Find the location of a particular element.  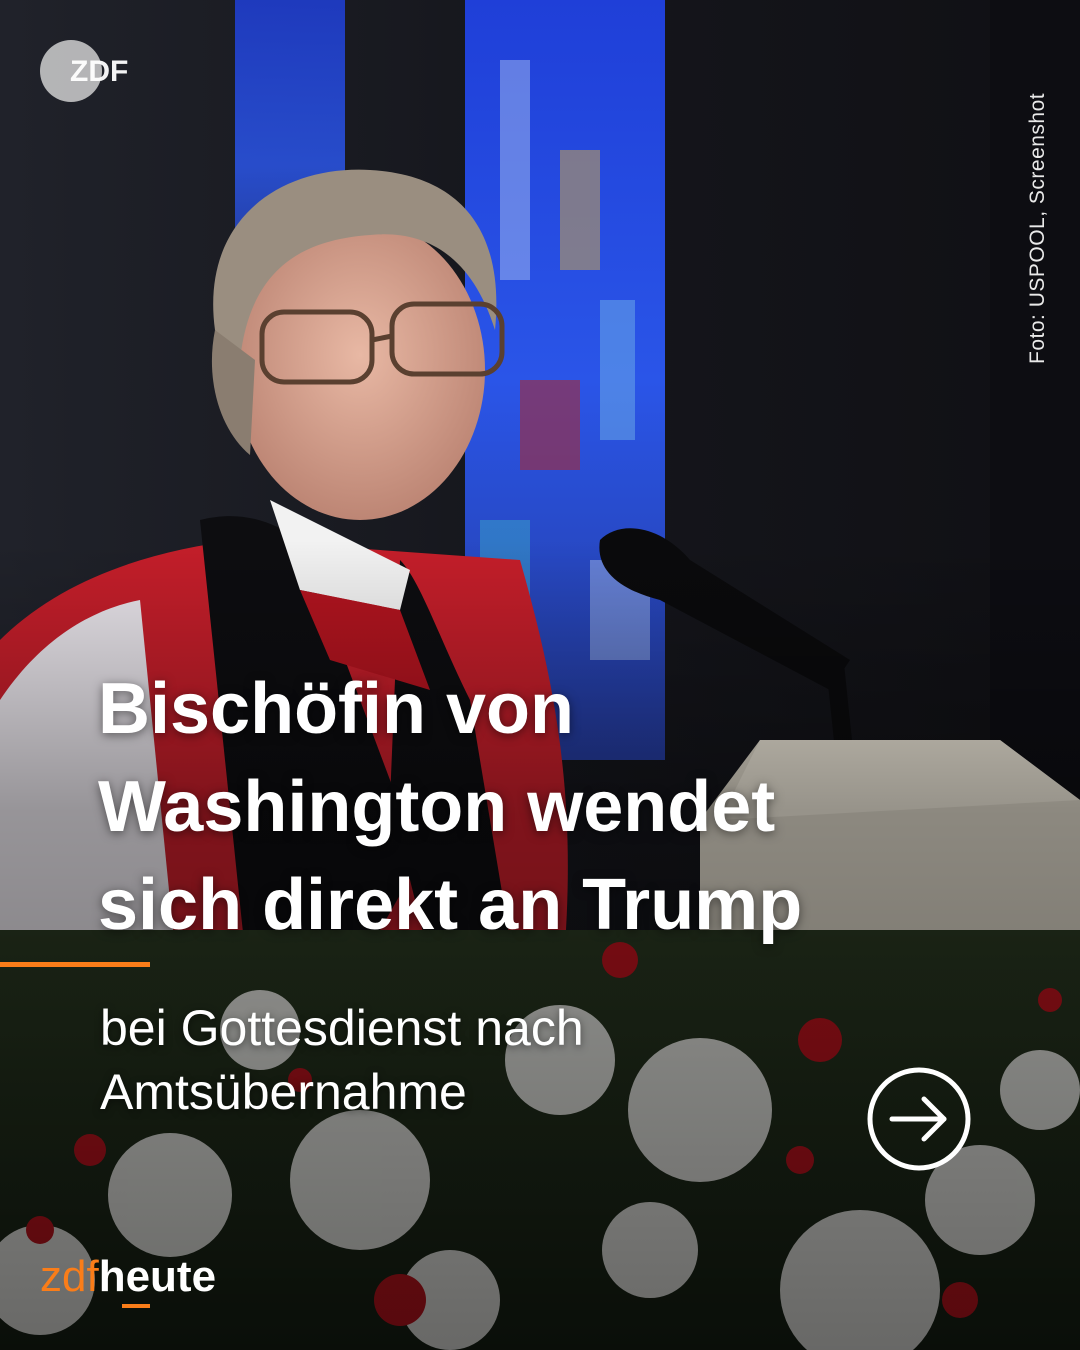

zdf-logo-icon: ZDF is located at coordinates (84, 71).